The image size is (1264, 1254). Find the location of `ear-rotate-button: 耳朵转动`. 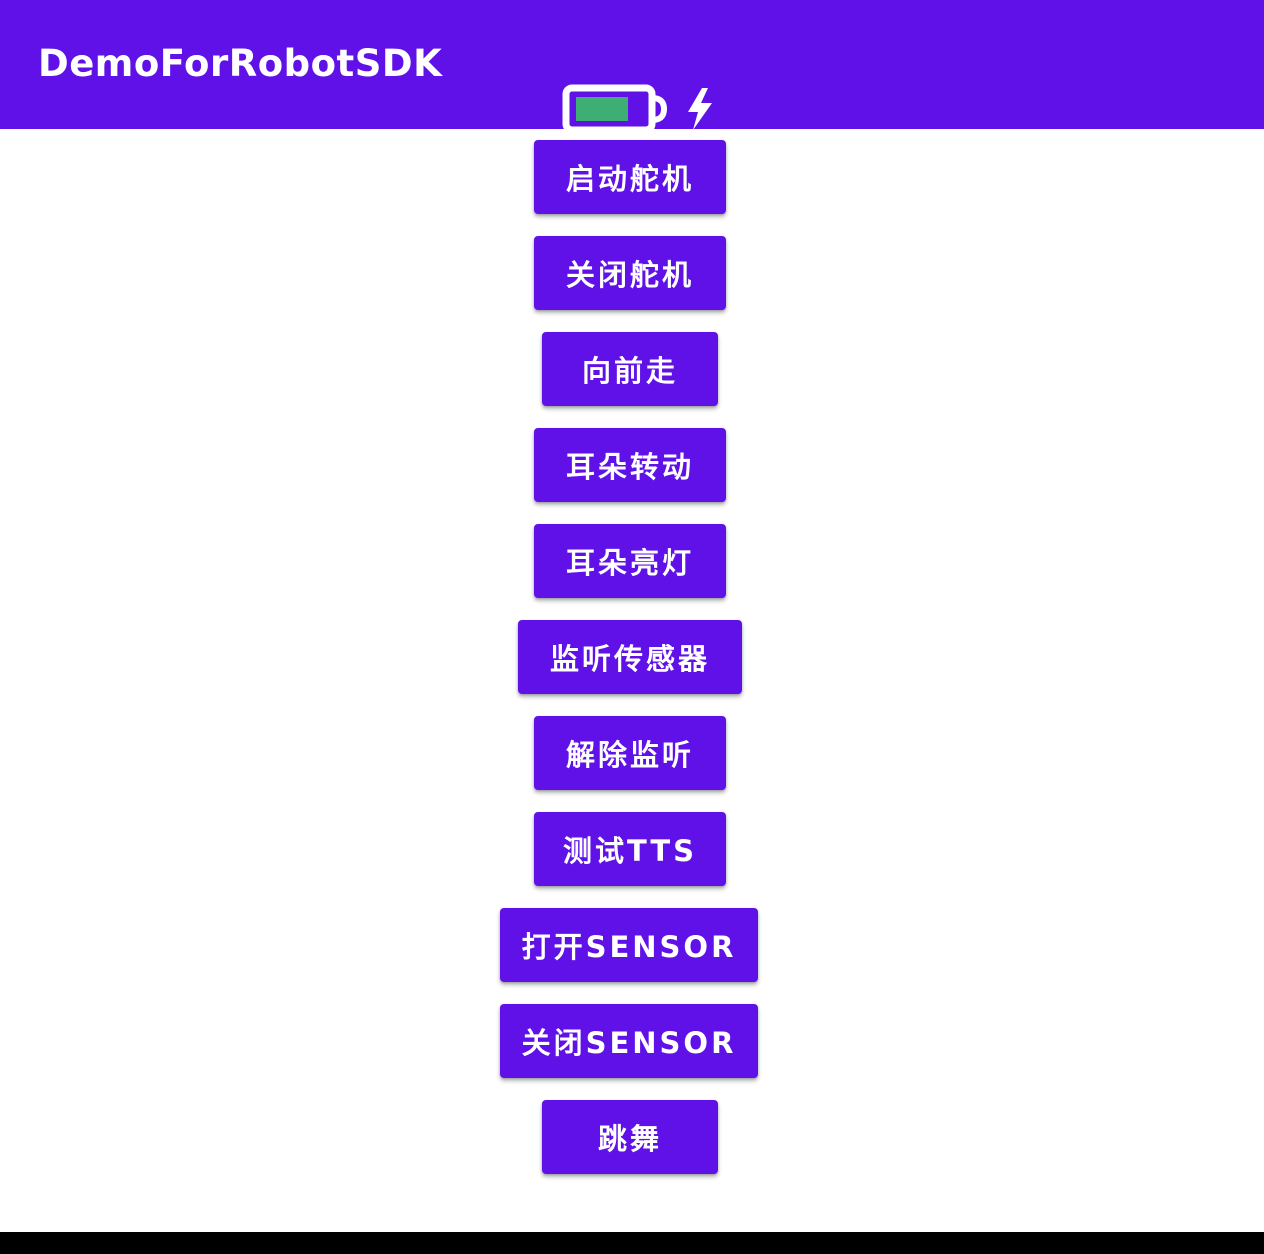

ear-rotate-button: 耳朵转动 is located at coordinates (630, 465).